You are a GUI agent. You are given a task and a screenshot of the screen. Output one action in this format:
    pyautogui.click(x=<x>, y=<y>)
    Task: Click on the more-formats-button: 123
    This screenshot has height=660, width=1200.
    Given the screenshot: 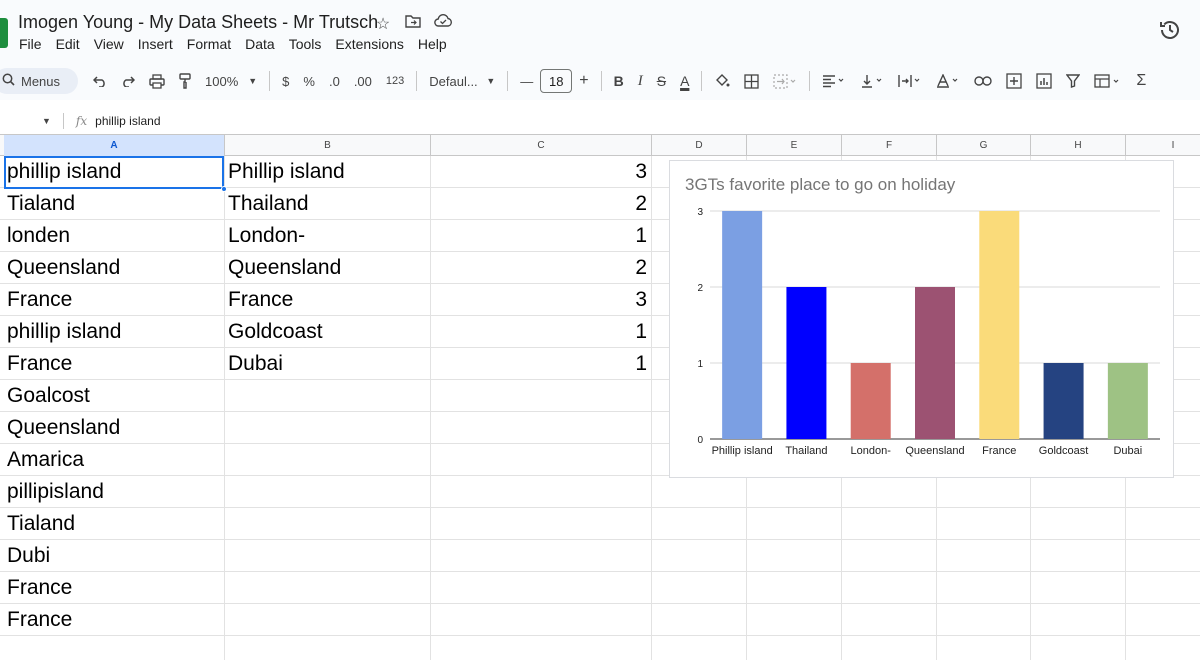 What is the action you would take?
    pyautogui.click(x=395, y=81)
    